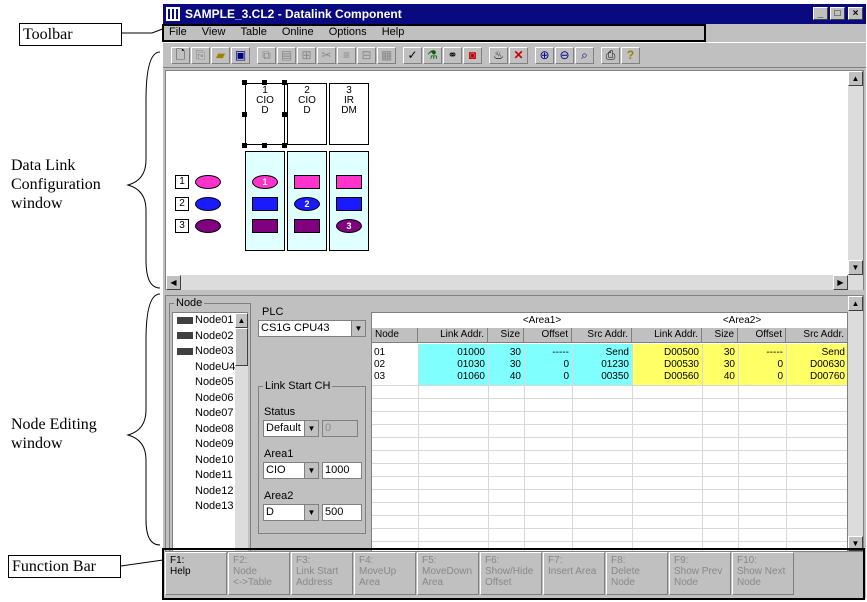 Image resolution: width=867 pixels, height=602 pixels. I want to click on cell-link-addr: 01000, so click(471, 352).